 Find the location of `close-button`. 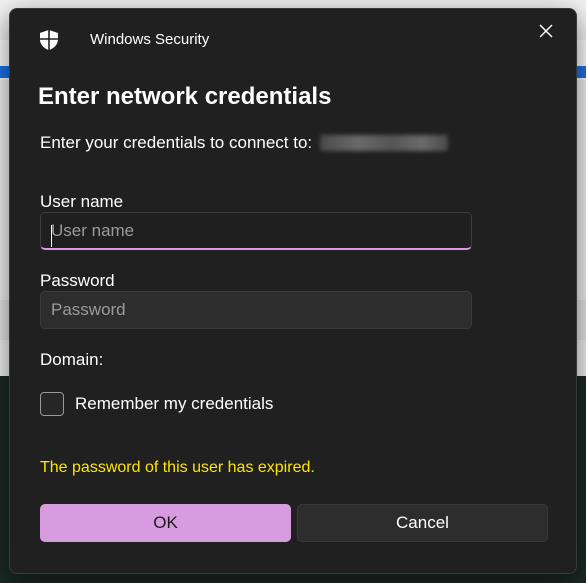

close-button is located at coordinates (546, 33).